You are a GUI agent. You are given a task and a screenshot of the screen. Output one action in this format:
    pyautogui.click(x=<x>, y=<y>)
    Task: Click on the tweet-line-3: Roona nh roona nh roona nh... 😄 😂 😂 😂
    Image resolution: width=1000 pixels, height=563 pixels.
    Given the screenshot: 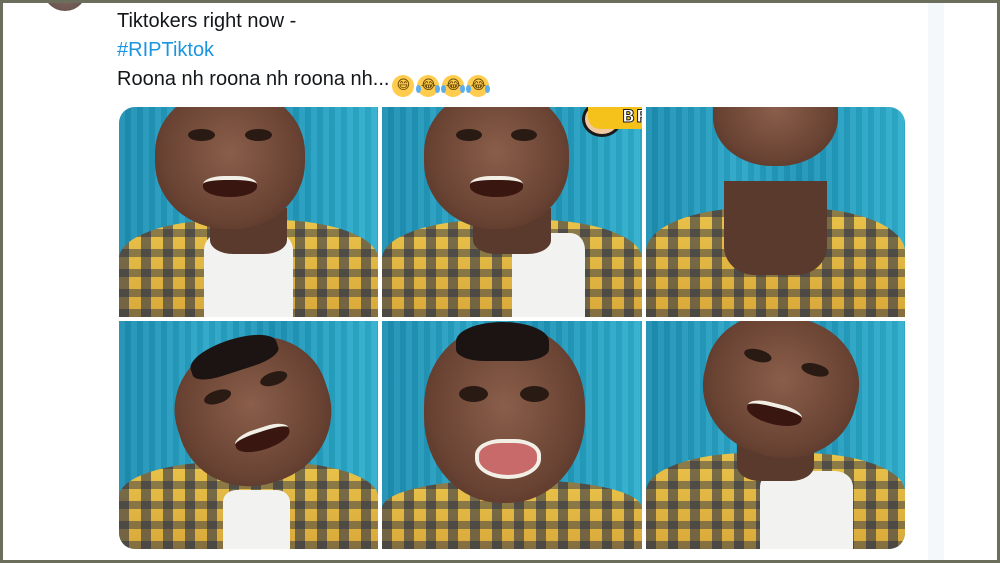 What is the action you would take?
    pyautogui.click(x=304, y=81)
    